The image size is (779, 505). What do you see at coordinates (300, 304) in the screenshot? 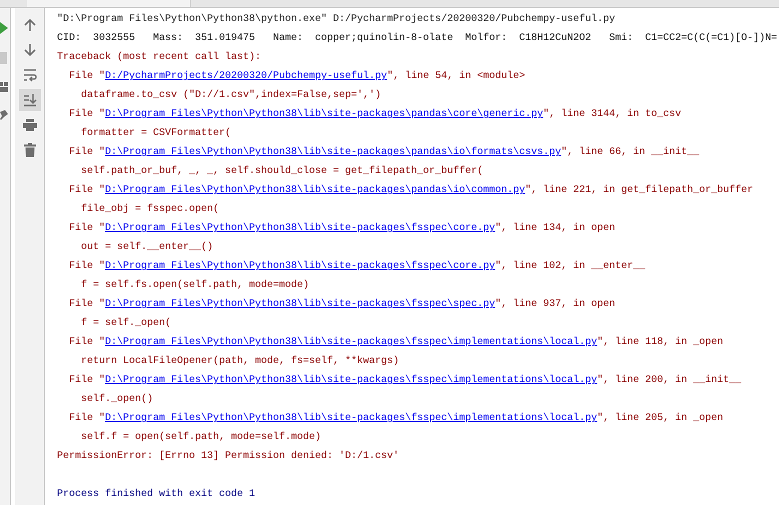
I see `file-path-link: D:\Program Files\Python\Python38\lib\site-packages\fsspec\spec.py` at bounding box center [300, 304].